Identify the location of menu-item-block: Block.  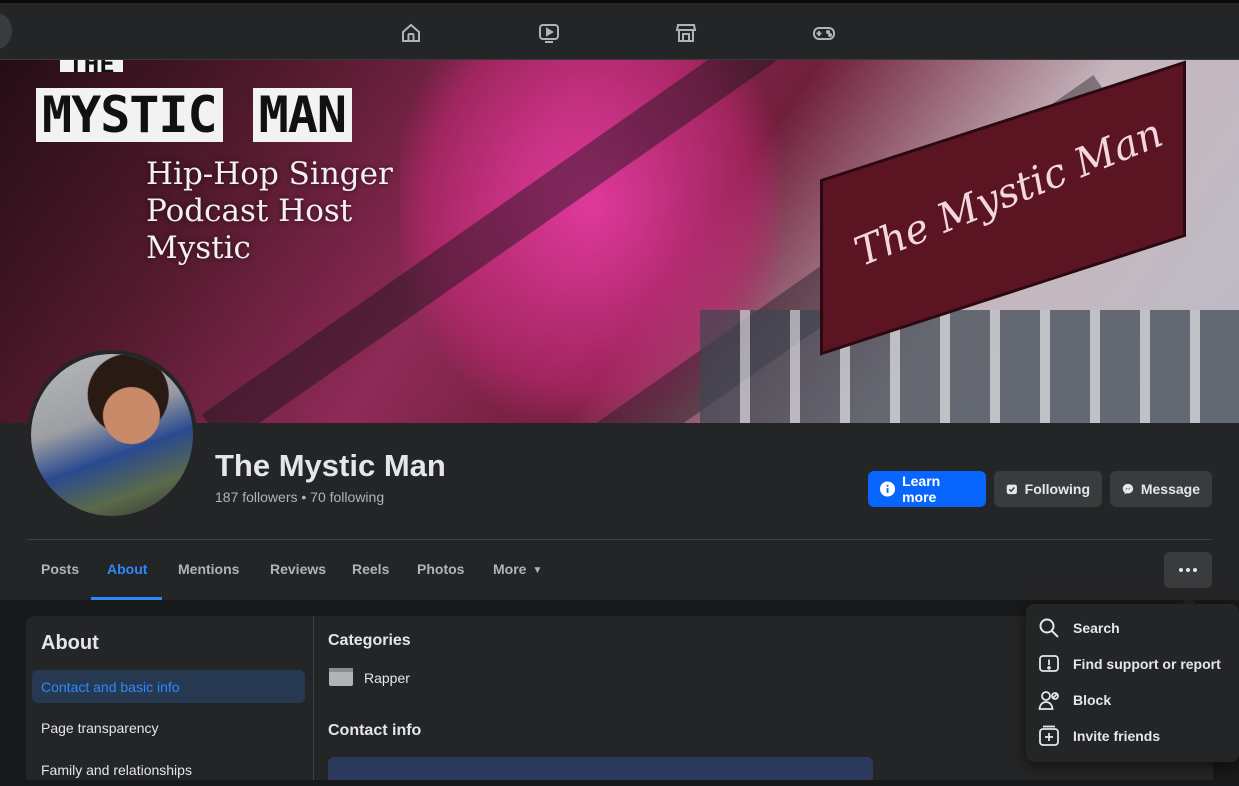
(1135, 700).